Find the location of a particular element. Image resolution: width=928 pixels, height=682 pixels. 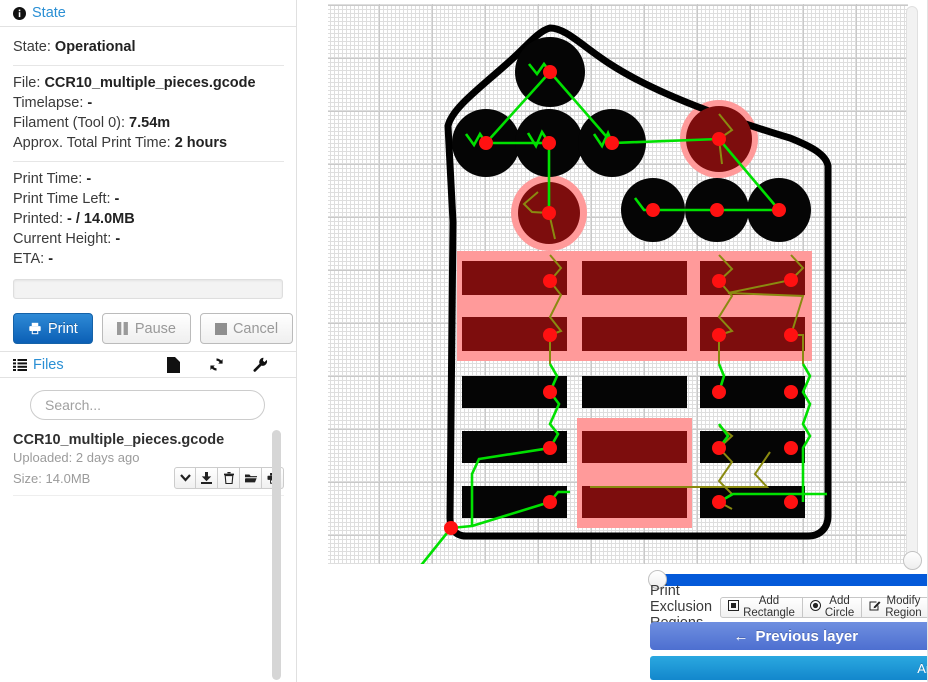

analyzed-status-button: Analyzed is located at coordinates (789, 668).